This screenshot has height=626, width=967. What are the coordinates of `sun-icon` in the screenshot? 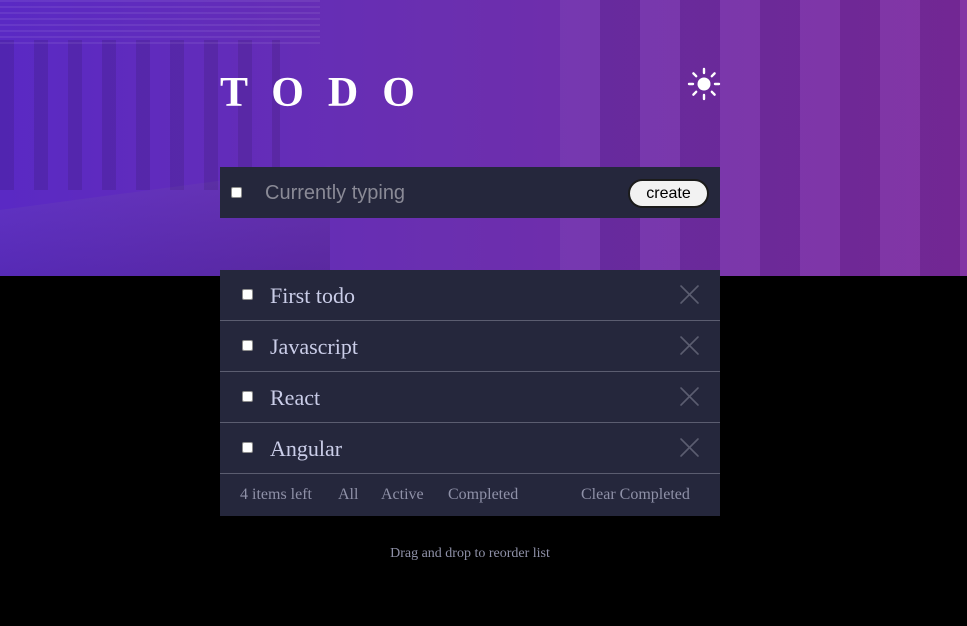 It's located at (704, 84).